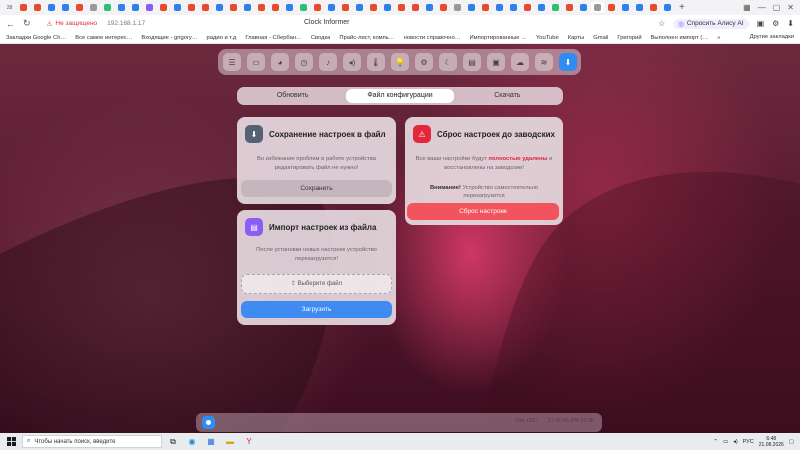 This screenshot has width=800, height=450. What do you see at coordinates (280, 62) in the screenshot?
I see `palette-icon: ◕` at bounding box center [280, 62].